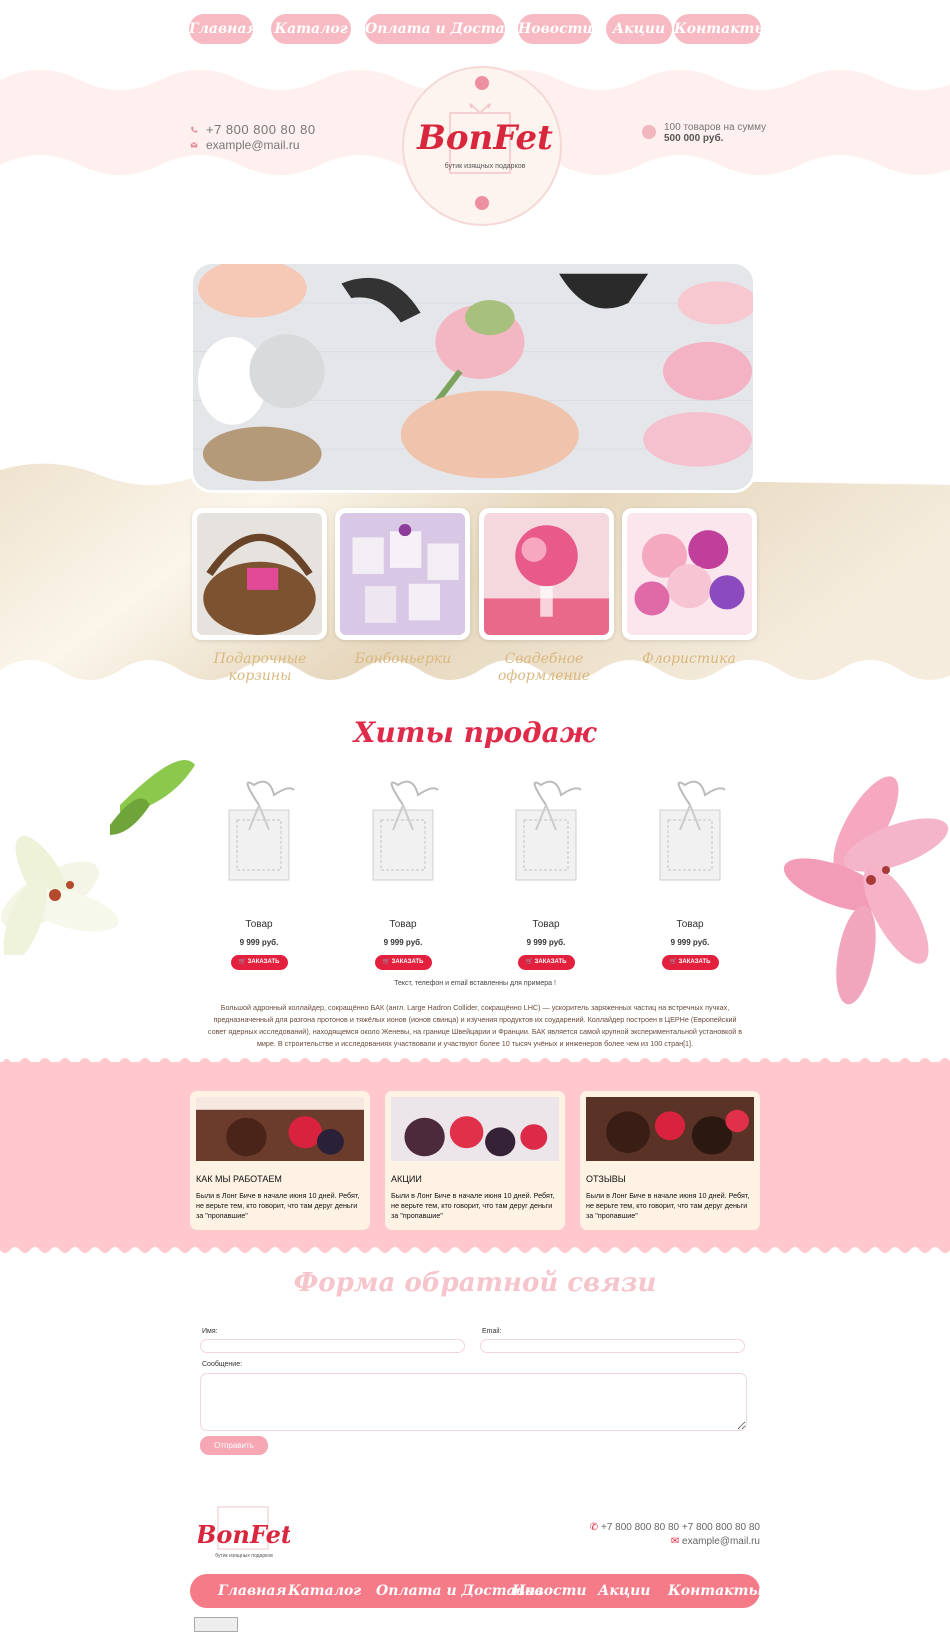  What do you see at coordinates (555, 29) in the screenshot?
I see `nav-item-news: Новости` at bounding box center [555, 29].